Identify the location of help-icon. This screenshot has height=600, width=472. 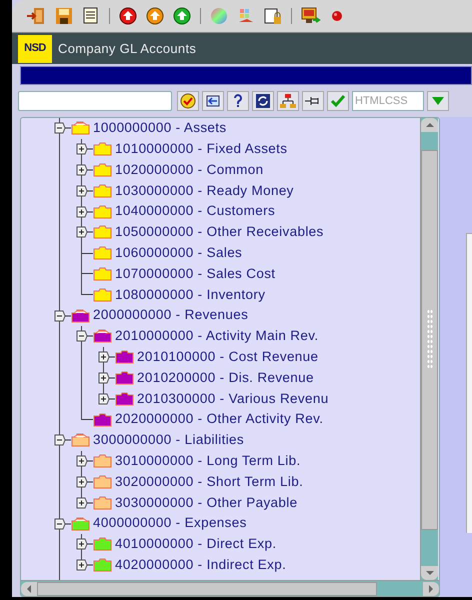
(238, 101).